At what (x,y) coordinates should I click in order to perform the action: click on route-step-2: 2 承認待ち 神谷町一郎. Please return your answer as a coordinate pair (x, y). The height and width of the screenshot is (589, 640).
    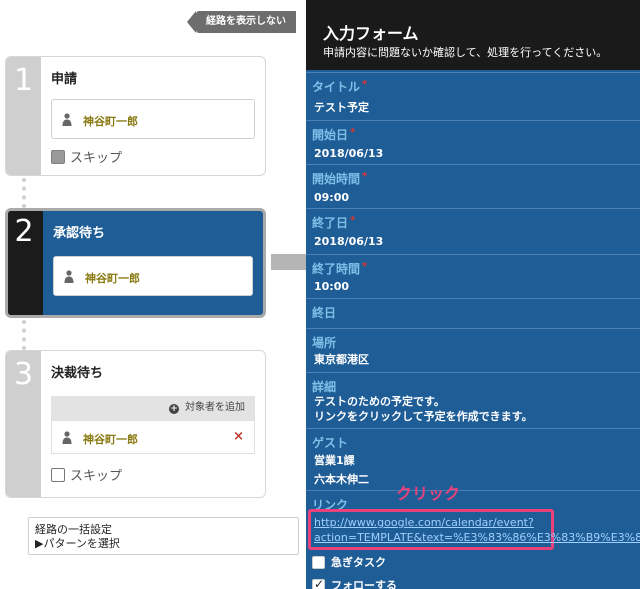
    Looking at the image, I should click on (135, 263).